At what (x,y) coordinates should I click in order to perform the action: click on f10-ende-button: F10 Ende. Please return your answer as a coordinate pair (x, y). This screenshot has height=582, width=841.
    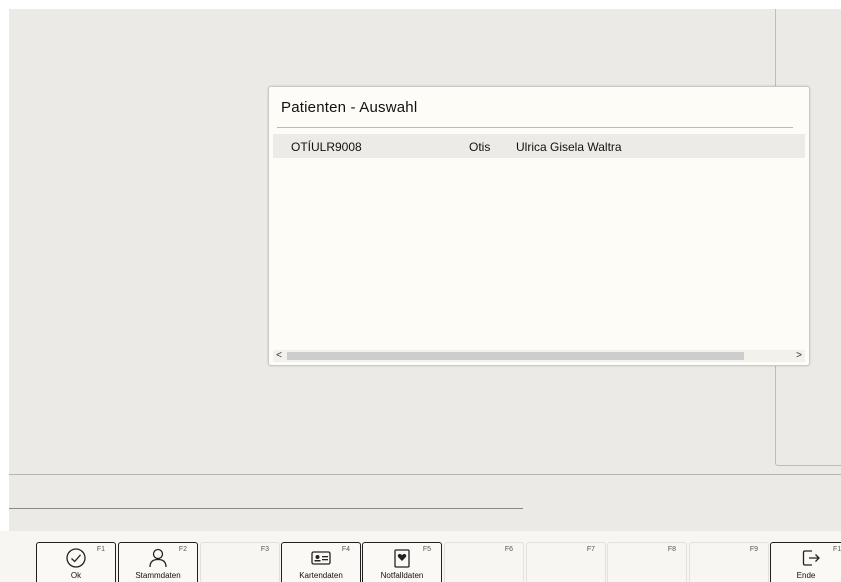
    Looking at the image, I should click on (805, 562).